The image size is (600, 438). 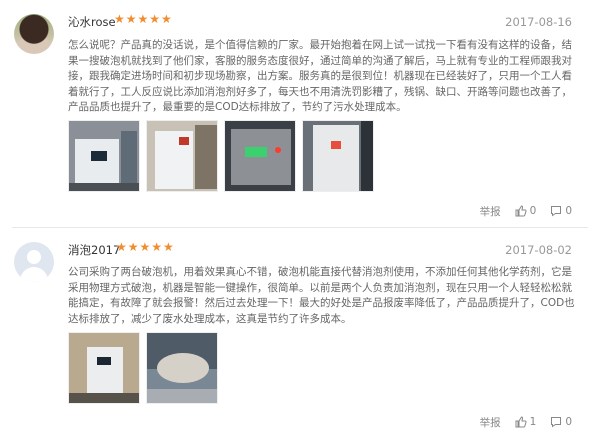 What do you see at coordinates (538, 250) in the screenshot?
I see `review-date: 2017-08-02` at bounding box center [538, 250].